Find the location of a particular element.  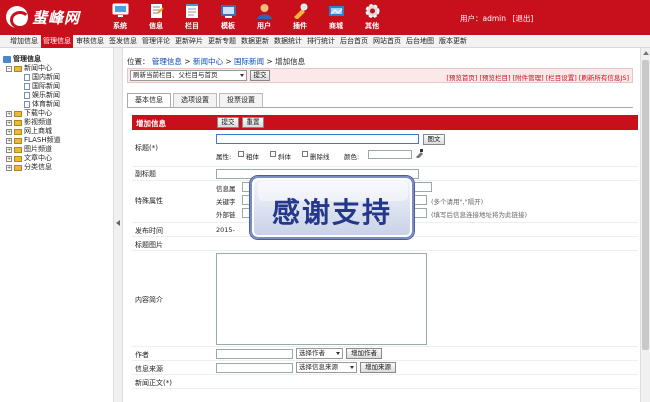

nav-info: 信息 is located at coordinates (156, 17).